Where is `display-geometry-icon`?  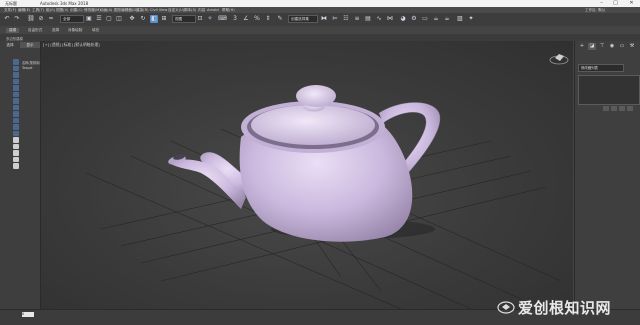
display-geometry-icon is located at coordinates (16, 62).